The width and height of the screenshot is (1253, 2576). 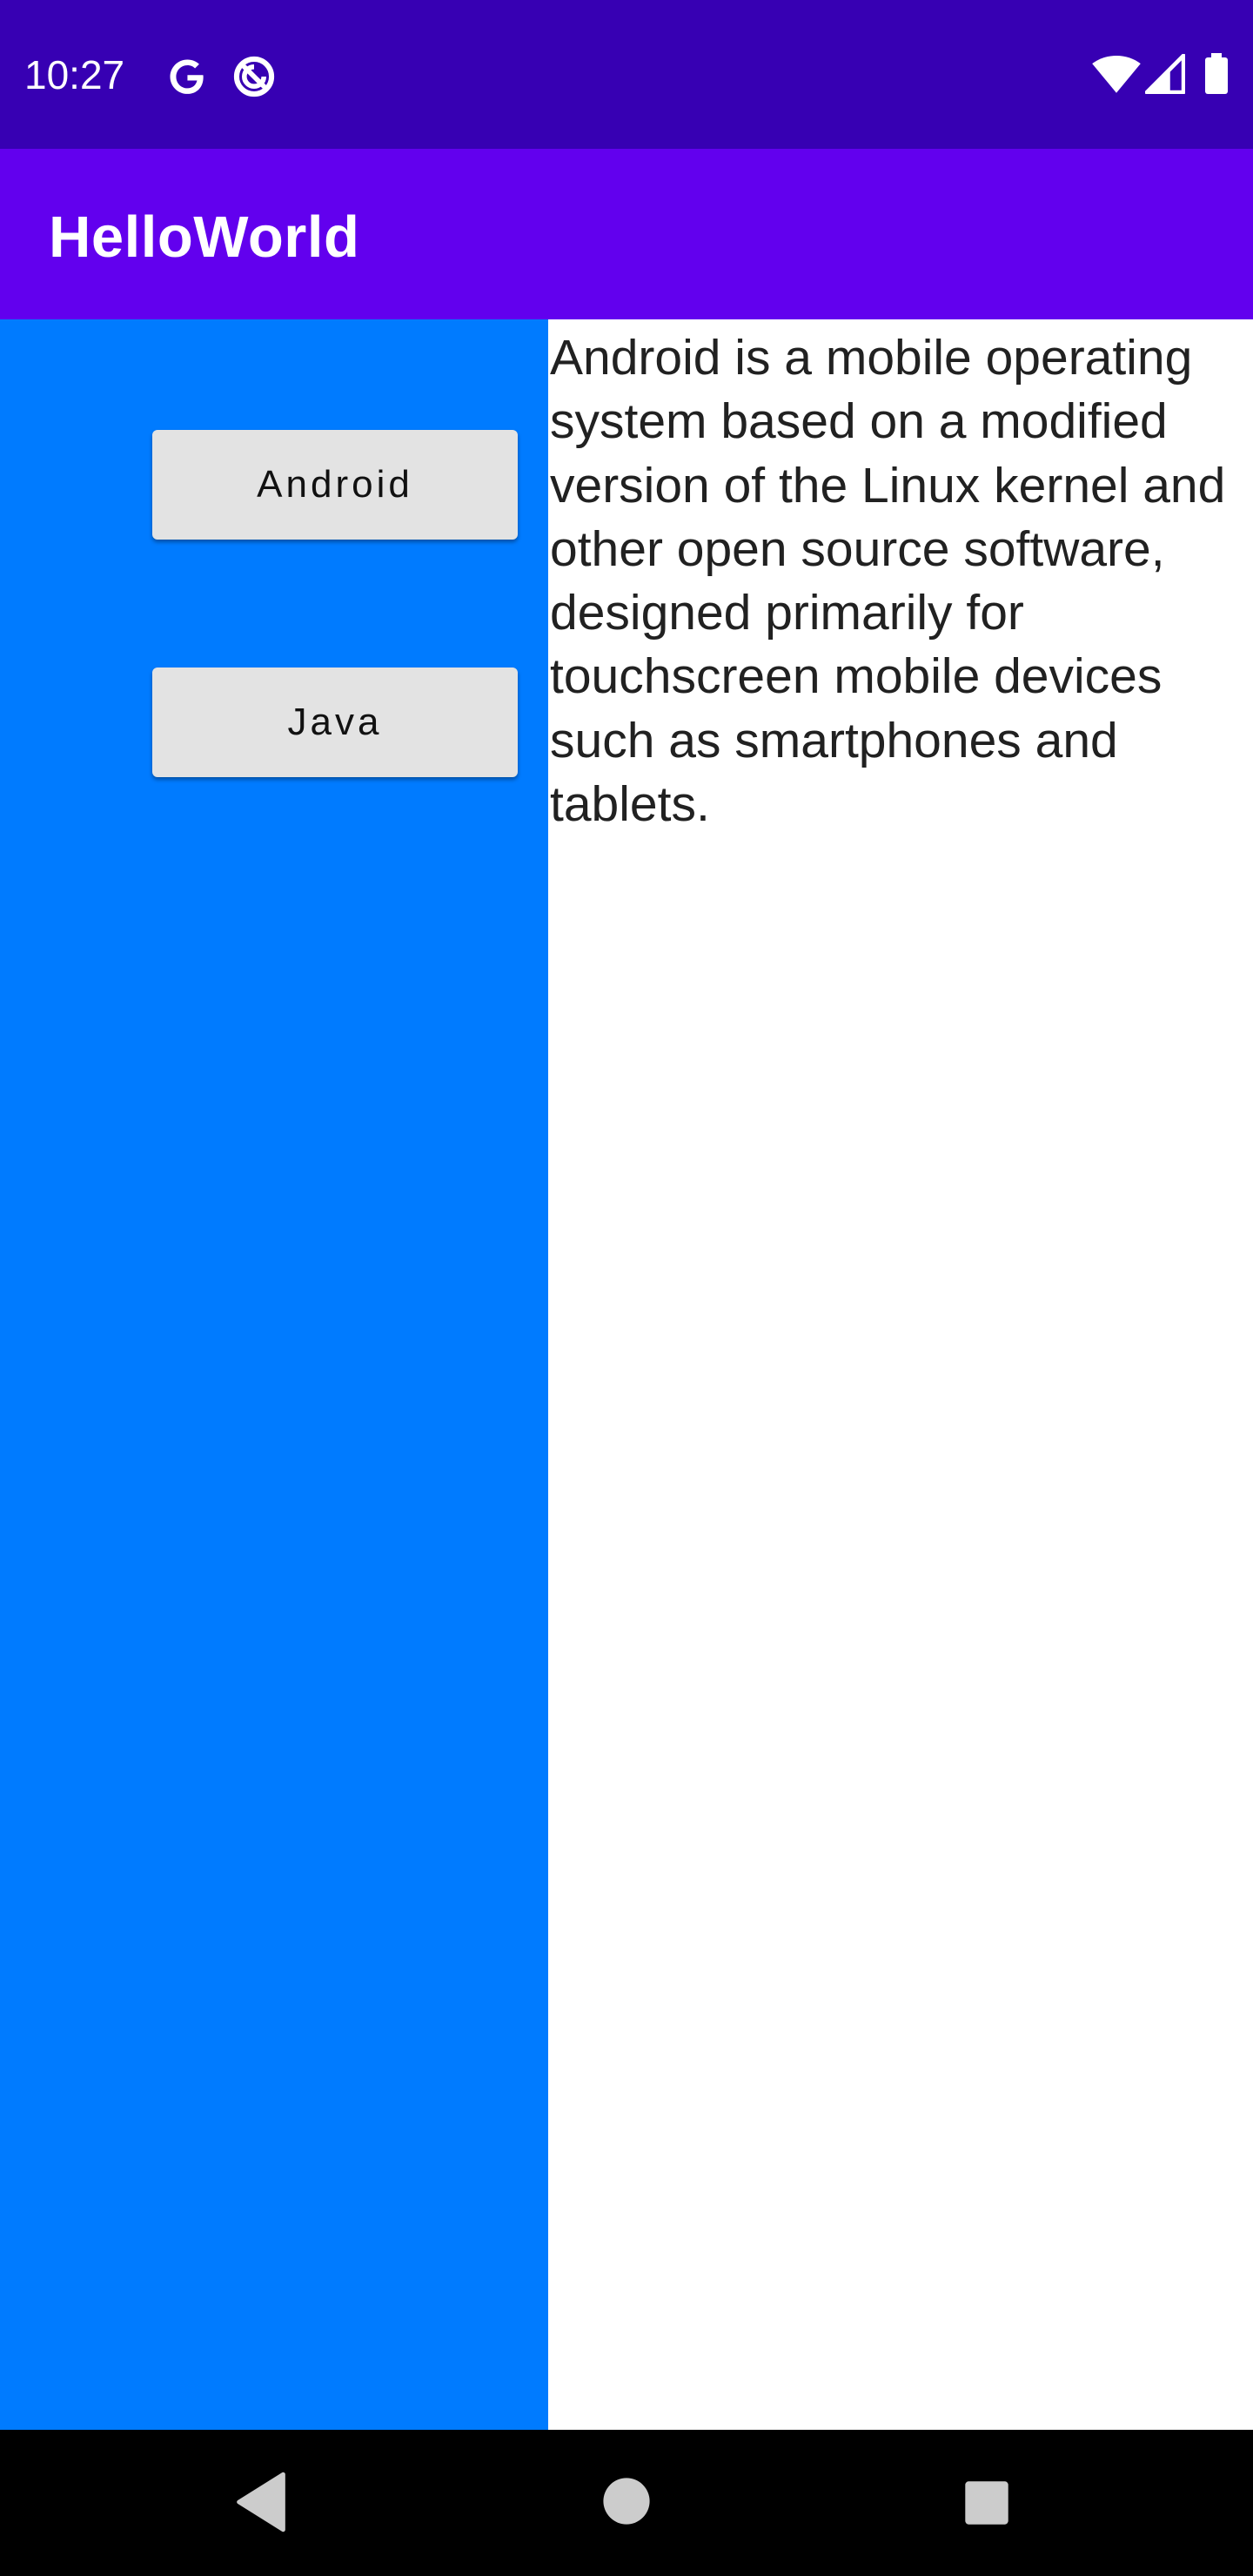 I want to click on google-g-icon, so click(x=187, y=77).